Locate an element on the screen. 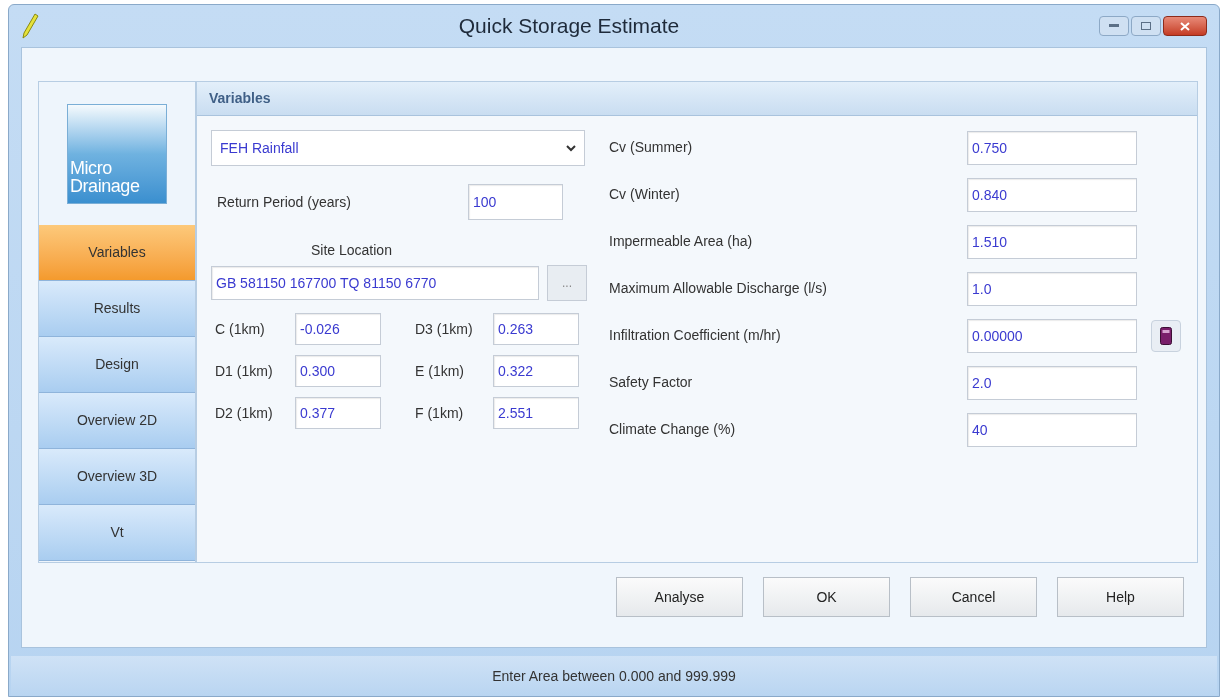 This screenshot has height=697, width=1228. input-field: -0.026 is located at coordinates (338, 329).